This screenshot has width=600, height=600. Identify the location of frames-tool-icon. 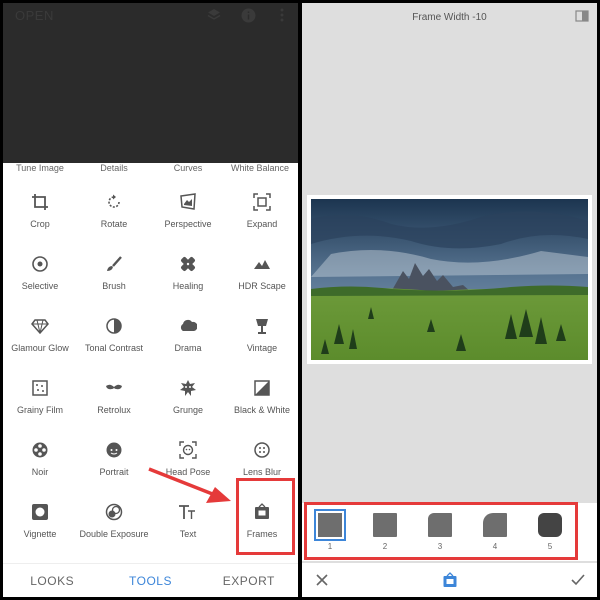
(450, 580).